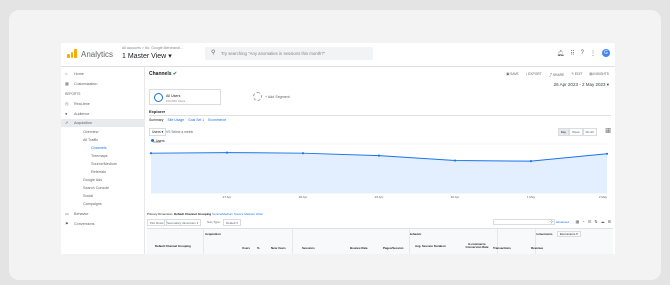 The width and height of the screenshot is (670, 285). I want to click on dashboard-icon: ▦, so click(67, 83).